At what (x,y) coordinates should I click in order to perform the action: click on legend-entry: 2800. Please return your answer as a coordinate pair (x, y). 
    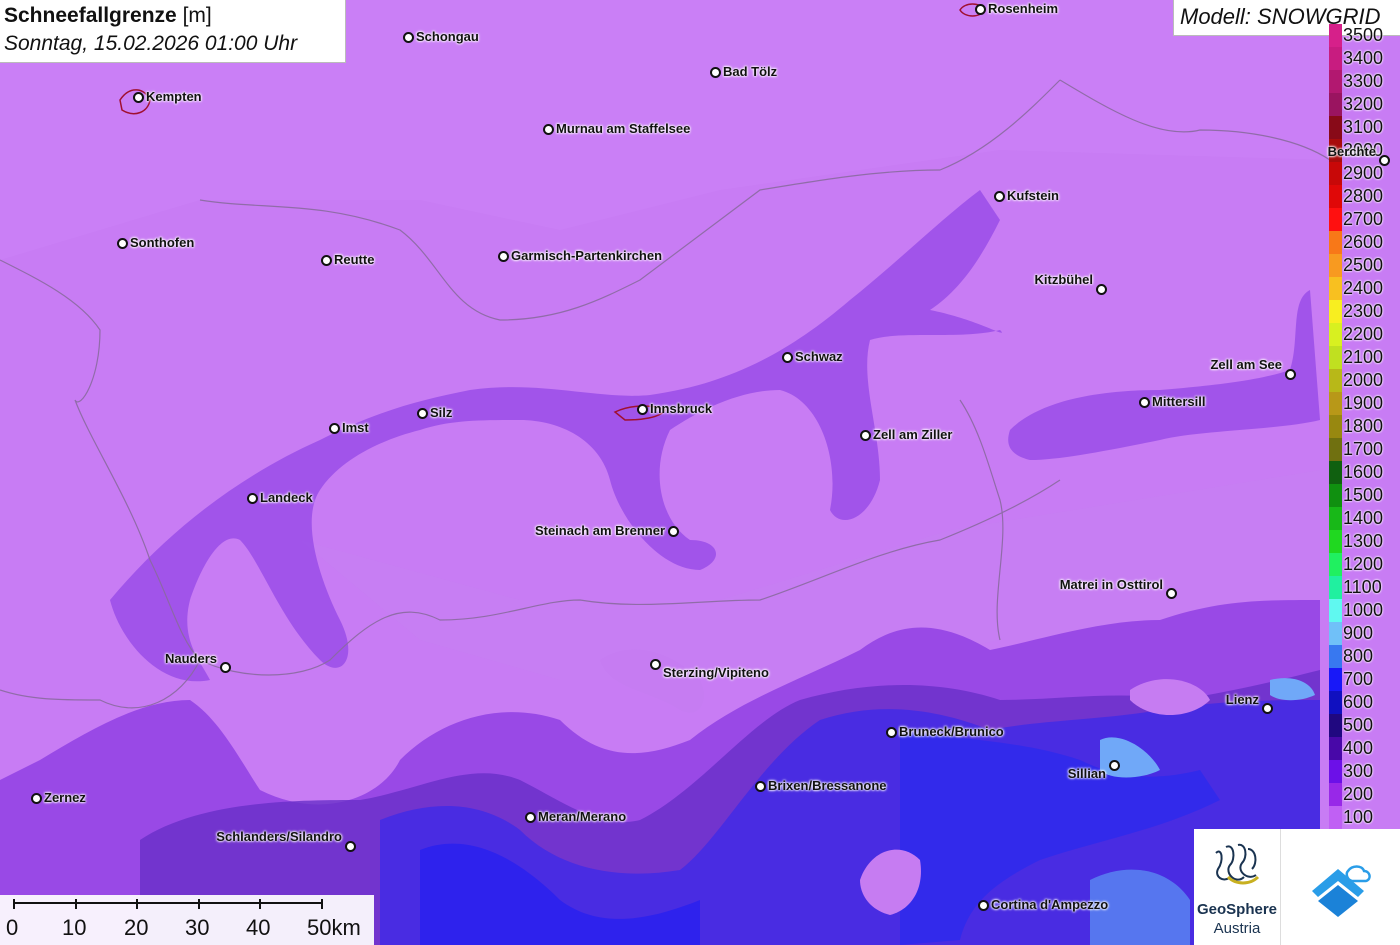
    Looking at the image, I should click on (1364, 196).